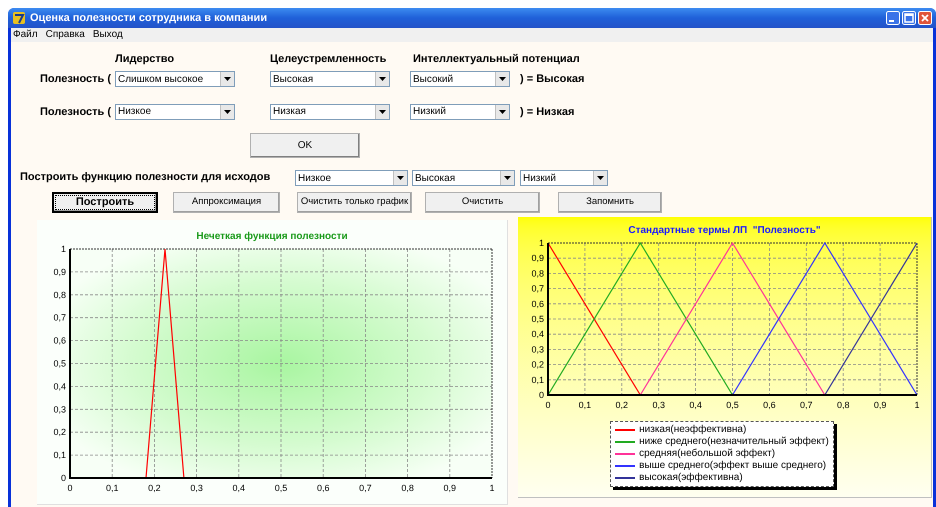 This screenshot has height=507, width=936. Describe the element at coordinates (734, 442) in the screenshot. I see `legend-label: ниже среднего(незначительный эффект)` at that location.